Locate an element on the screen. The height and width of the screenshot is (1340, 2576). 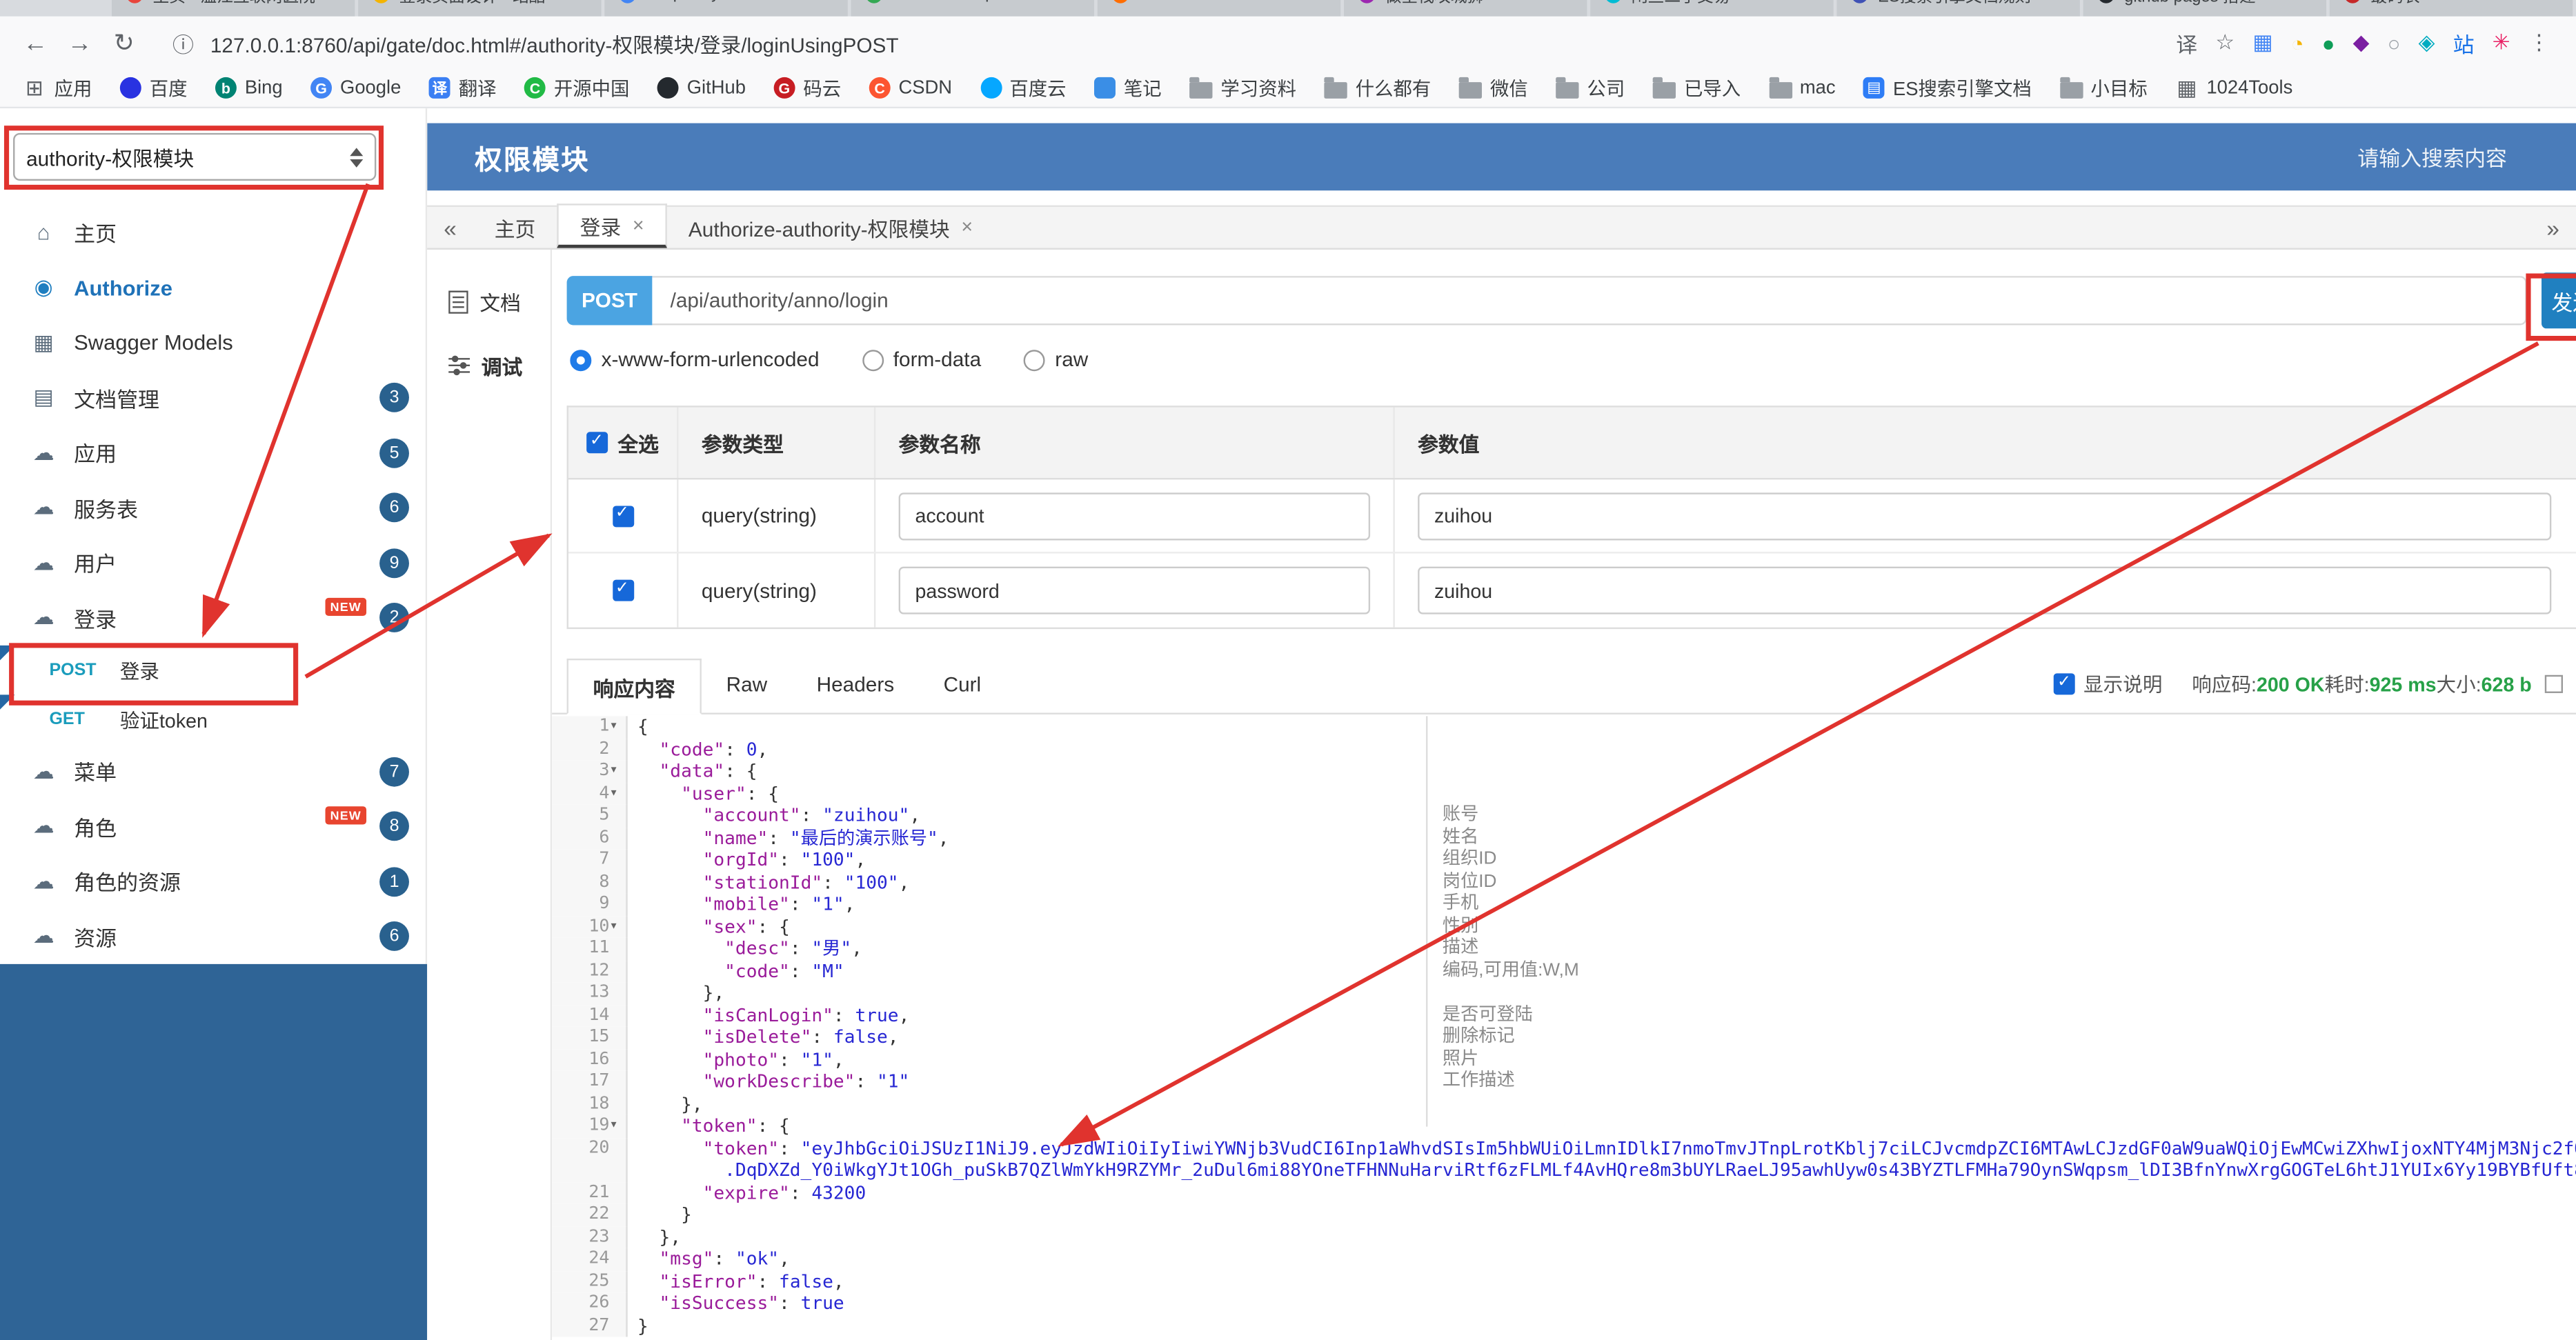
browser-tab: 最码农 is located at coordinates (2451, 8).